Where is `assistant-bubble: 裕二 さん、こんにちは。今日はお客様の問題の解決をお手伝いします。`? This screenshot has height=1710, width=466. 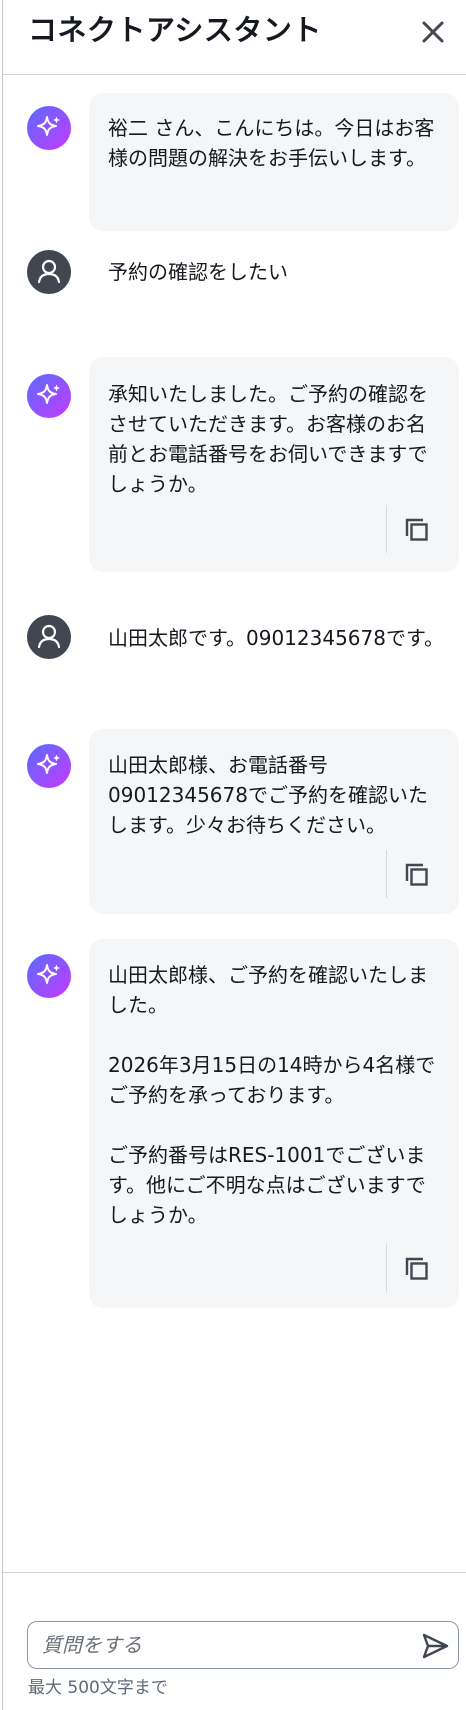 assistant-bubble: 裕二 さん、こんにちは。今日はお客様の問題の解決をお手伝いします。 is located at coordinates (274, 162).